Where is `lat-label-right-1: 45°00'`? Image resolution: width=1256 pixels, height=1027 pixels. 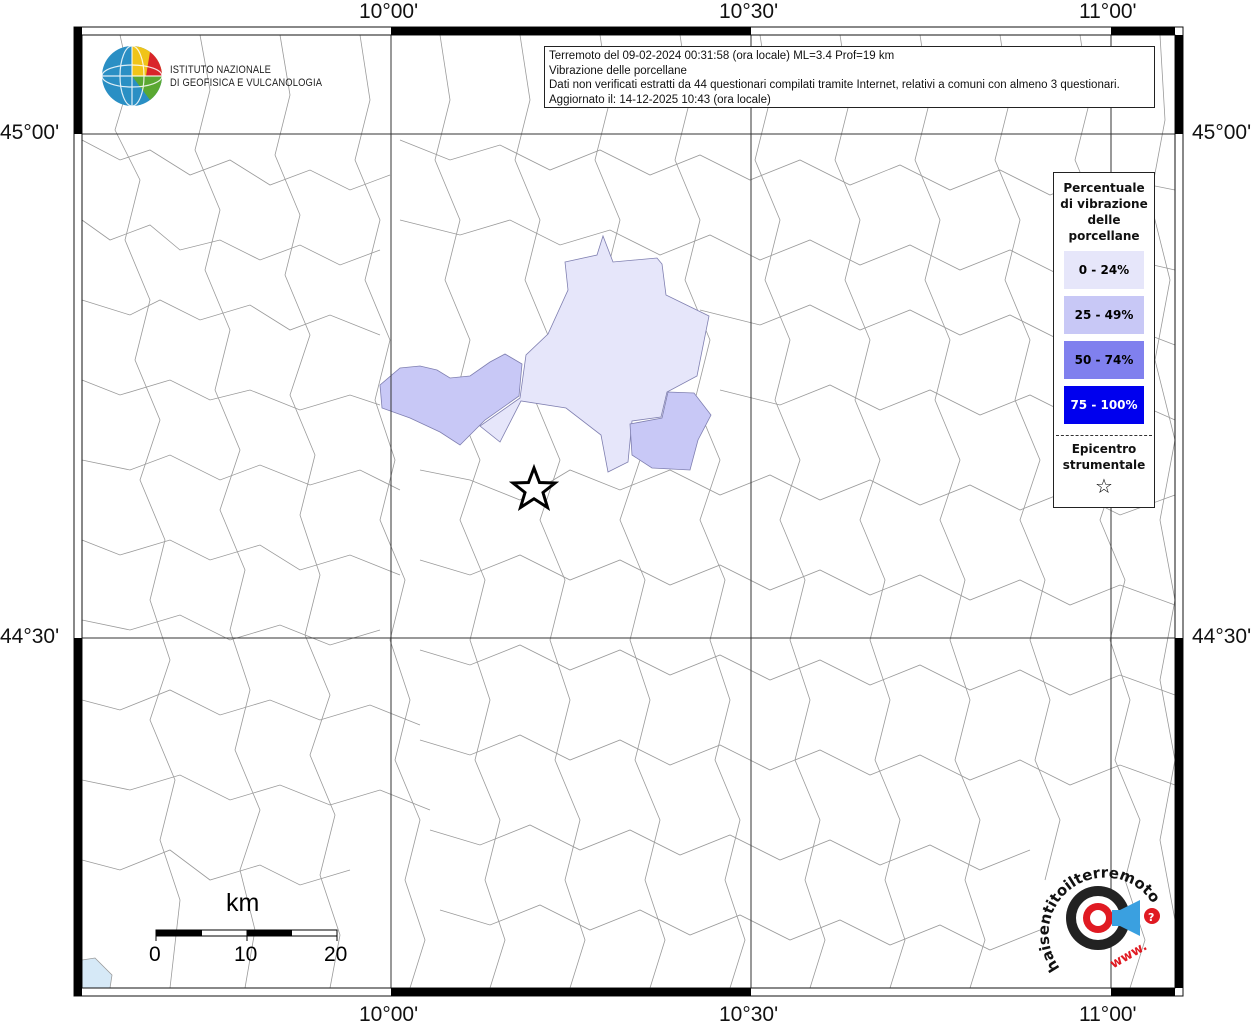
lat-label-right-1: 45°00' is located at coordinates (1222, 132).